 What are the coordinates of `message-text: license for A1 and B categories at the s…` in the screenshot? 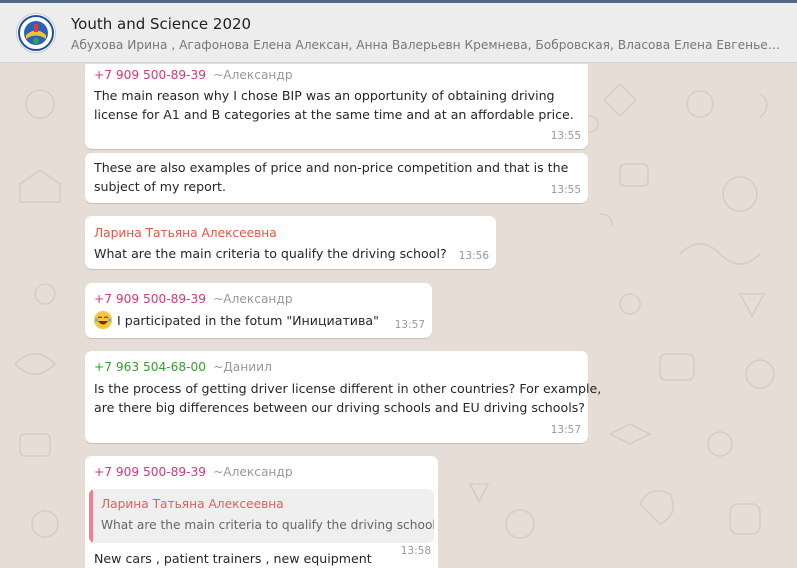 It's located at (334, 114).